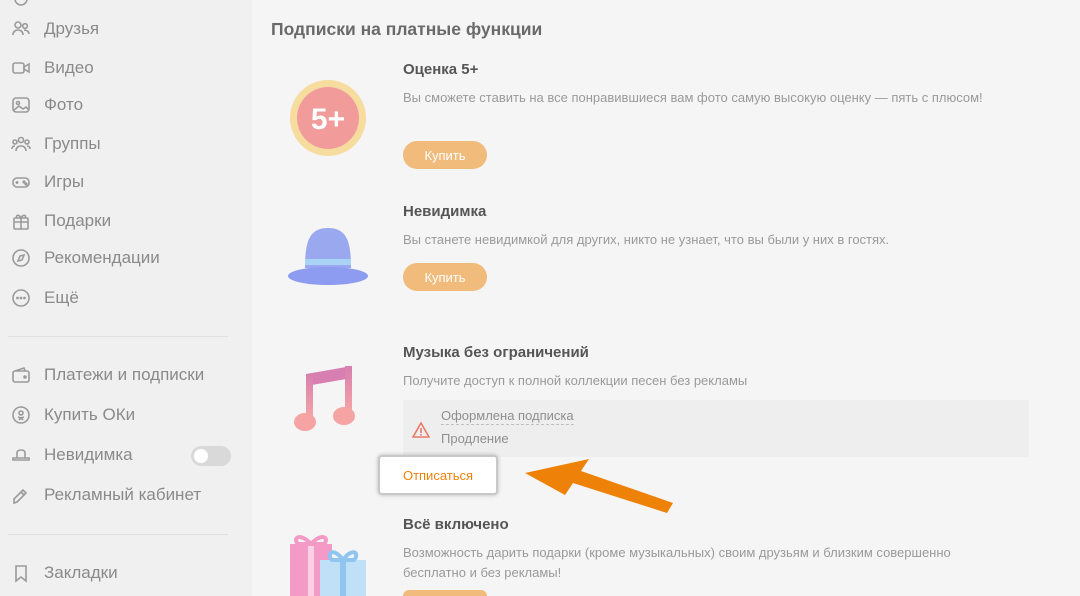 The height and width of the screenshot is (596, 1080). I want to click on sidebar-item-label: Игры, so click(64, 181).